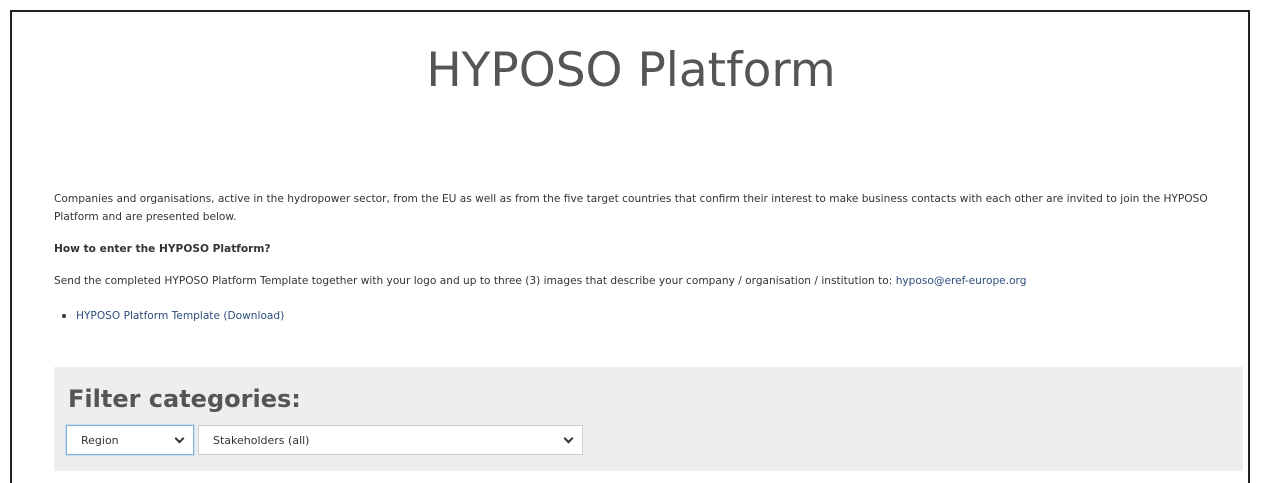  I want to click on howto-heading: How to enter the HYPOSO Platform?, so click(162, 249).